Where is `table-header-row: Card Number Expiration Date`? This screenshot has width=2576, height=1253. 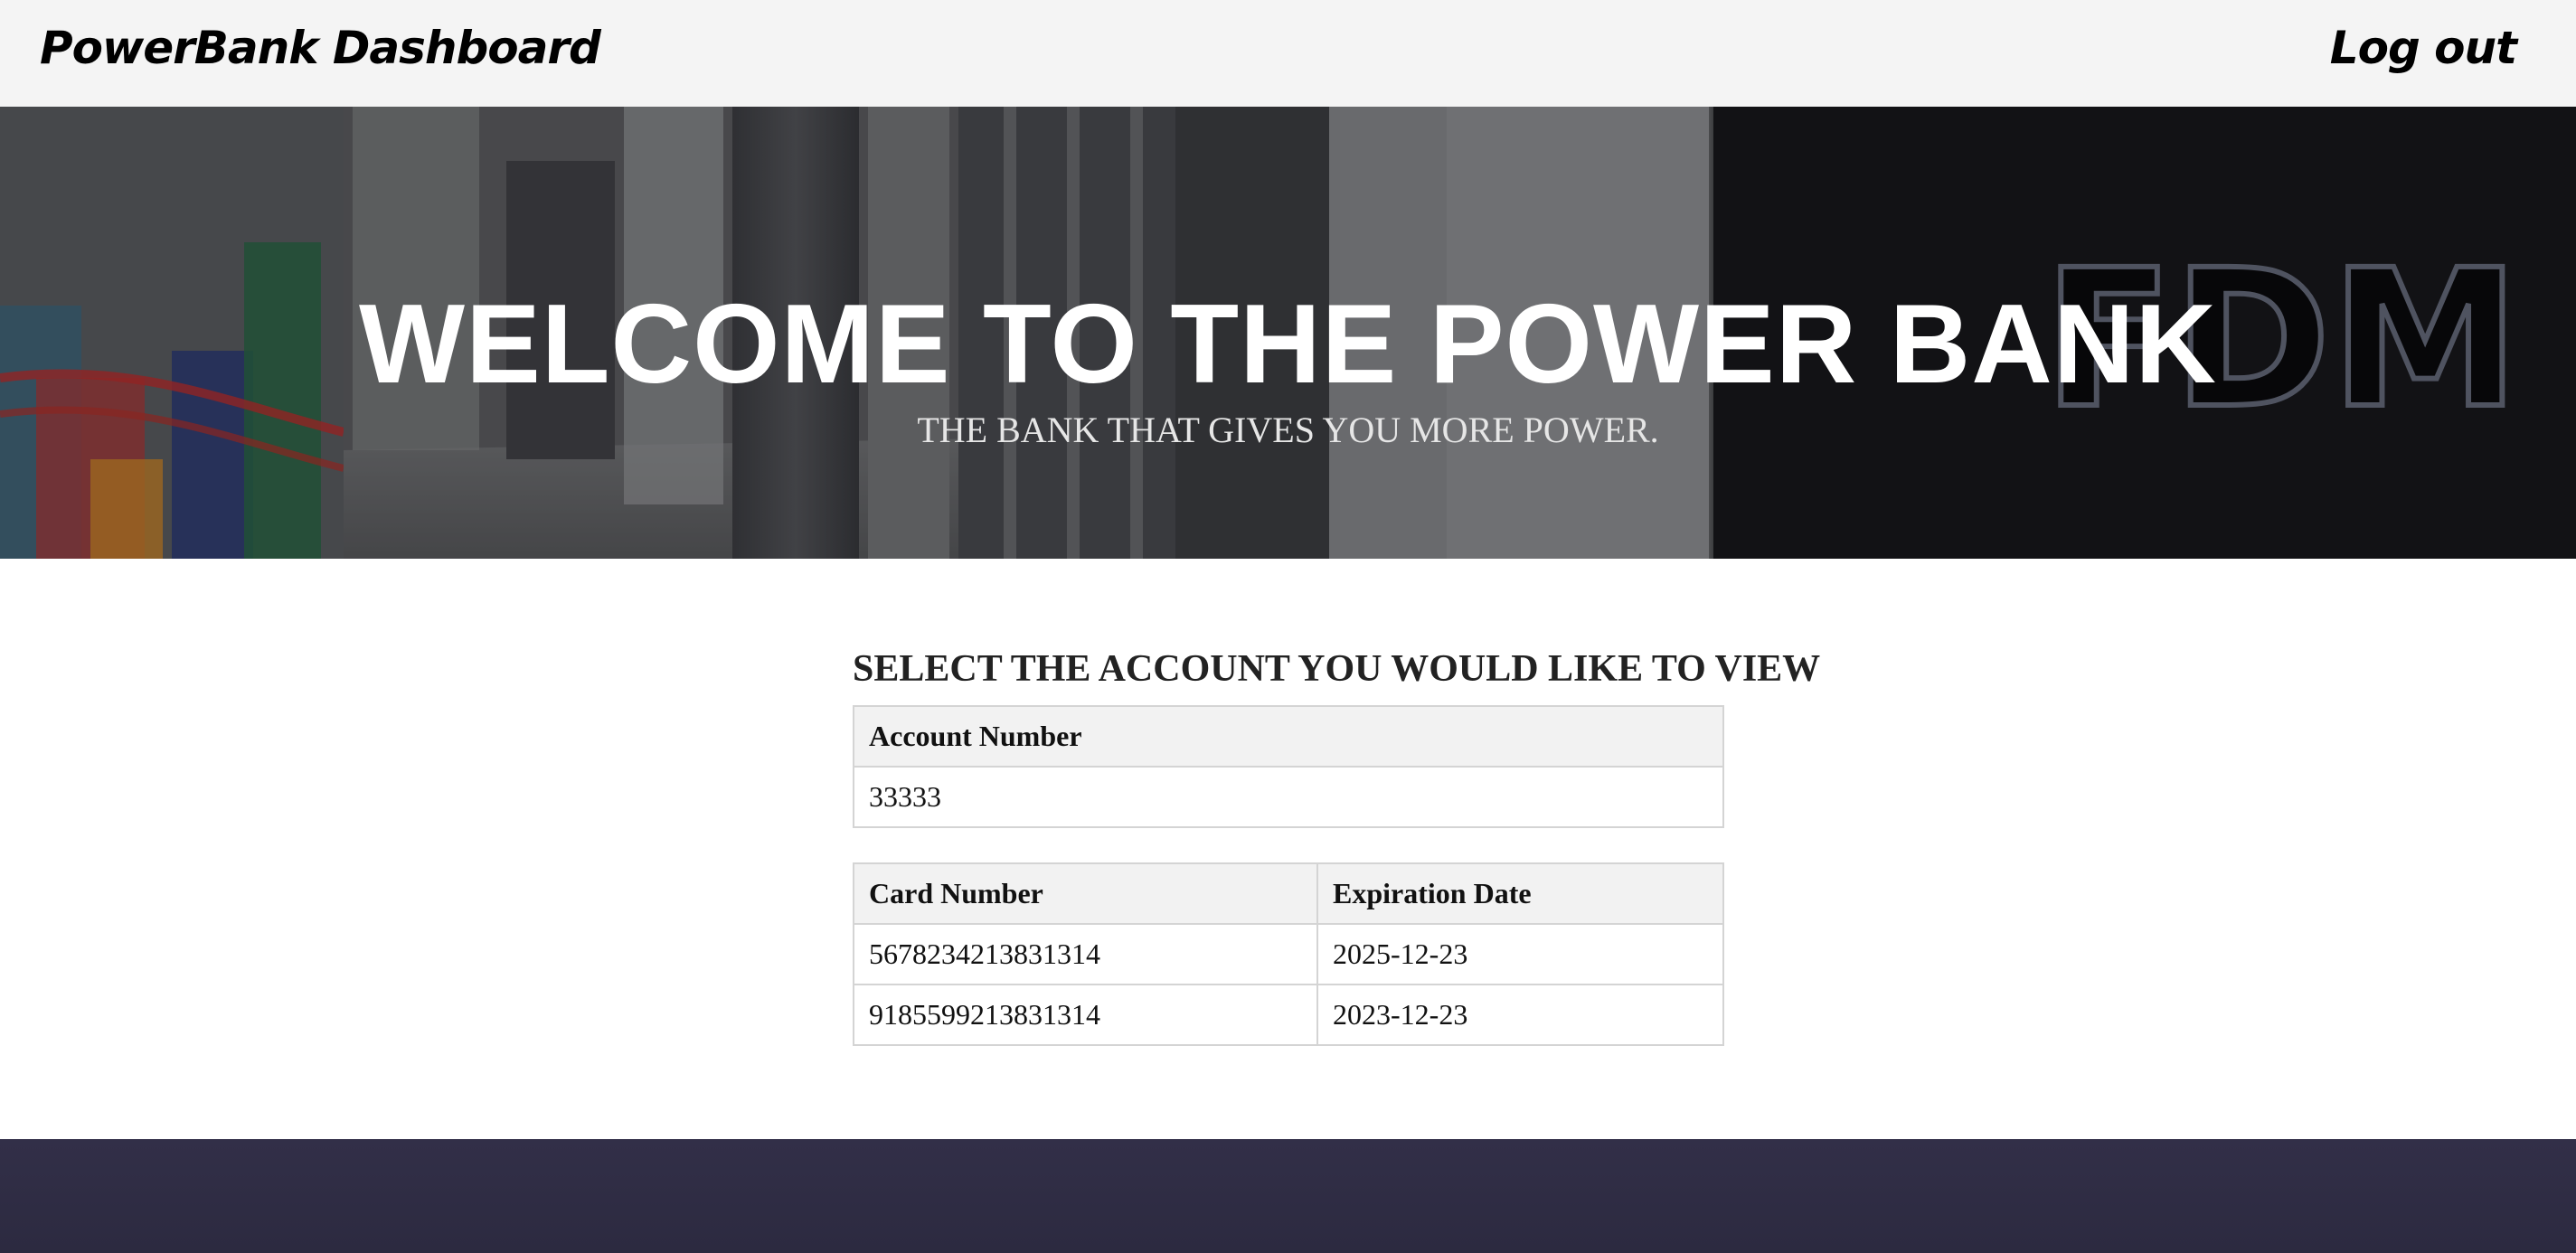
table-header-row: Card Number Expiration Date is located at coordinates (1288, 894).